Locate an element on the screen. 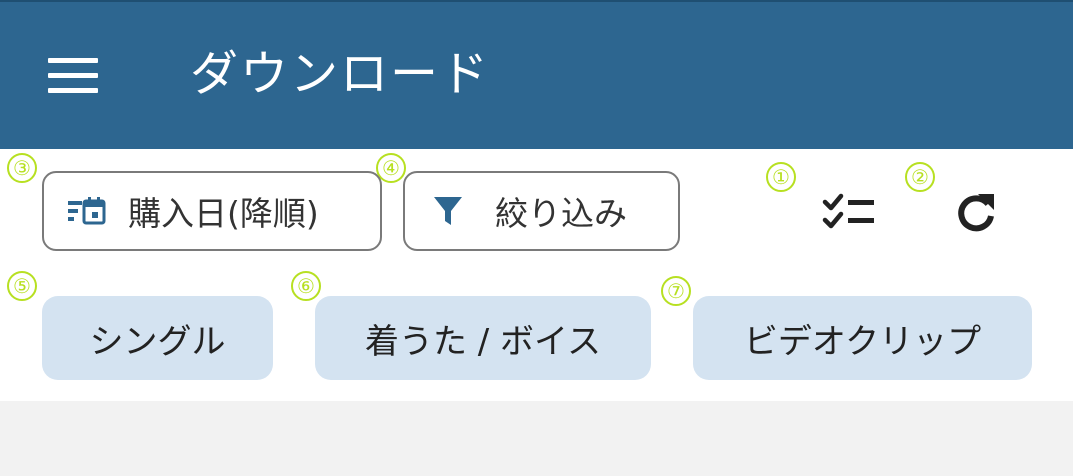 The height and width of the screenshot is (476, 1073). category-chip-single: シングル is located at coordinates (157, 338).